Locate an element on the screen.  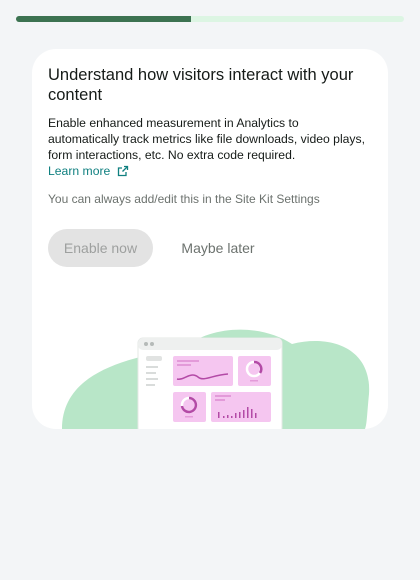
setup-progress-bar is located at coordinates (210, 19).